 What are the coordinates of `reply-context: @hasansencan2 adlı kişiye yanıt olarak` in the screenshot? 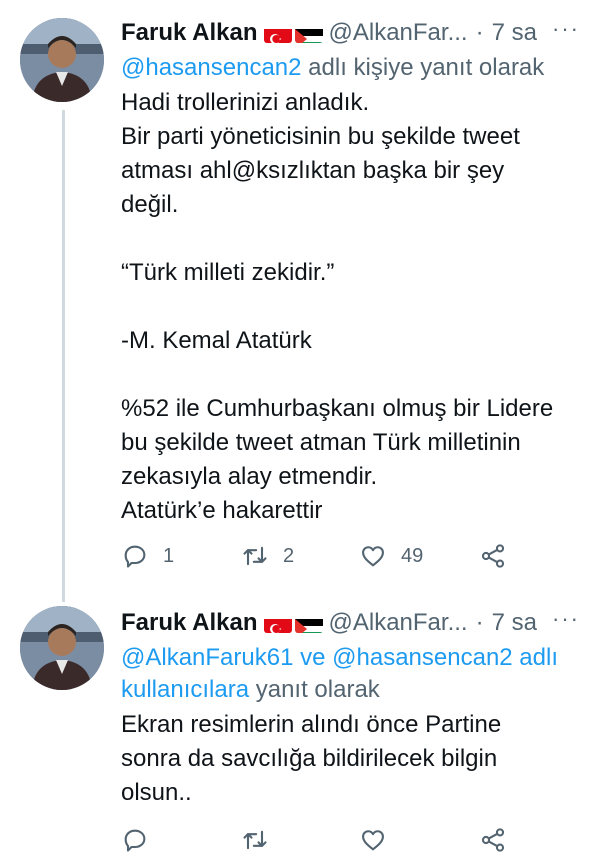 It's located at (355, 68).